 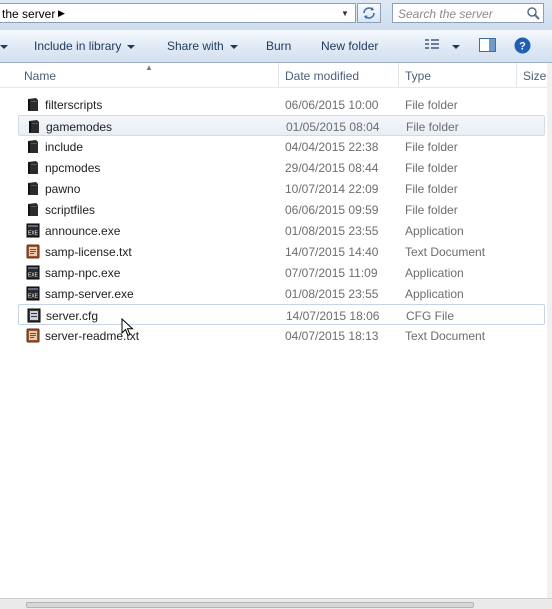 I want to click on file-type: CFG File, so click(x=430, y=316).